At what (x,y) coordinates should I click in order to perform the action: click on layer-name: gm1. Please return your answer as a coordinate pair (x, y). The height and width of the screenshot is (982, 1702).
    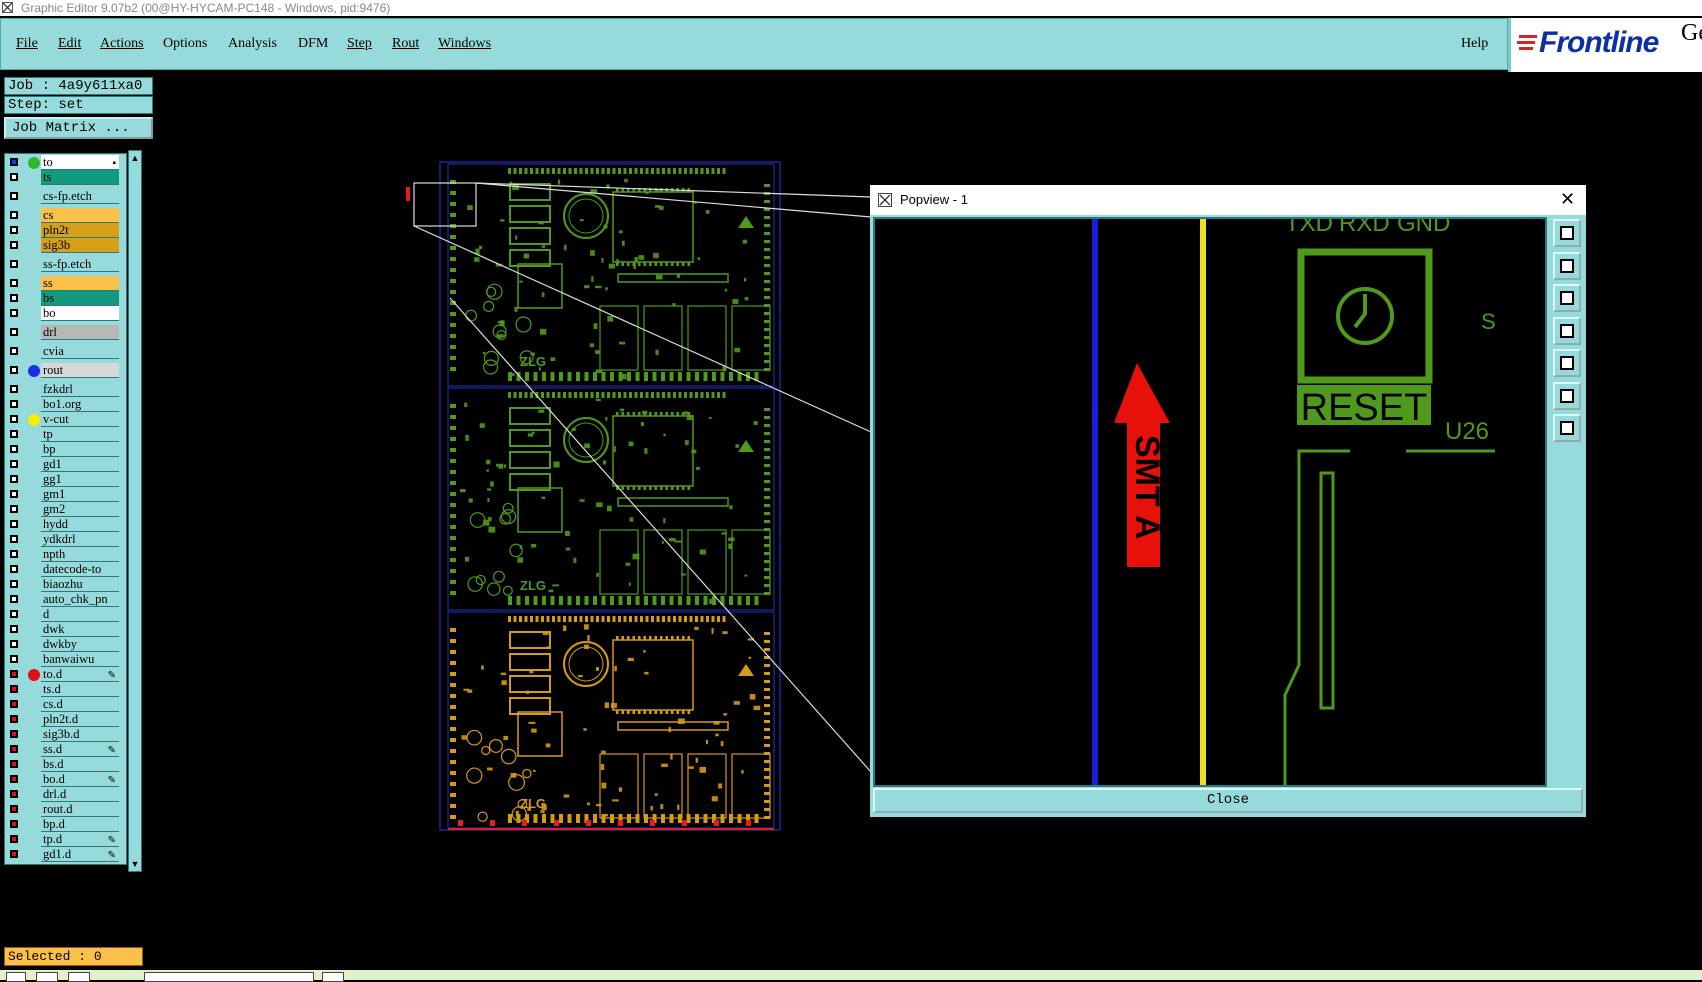
    Looking at the image, I should click on (80, 494).